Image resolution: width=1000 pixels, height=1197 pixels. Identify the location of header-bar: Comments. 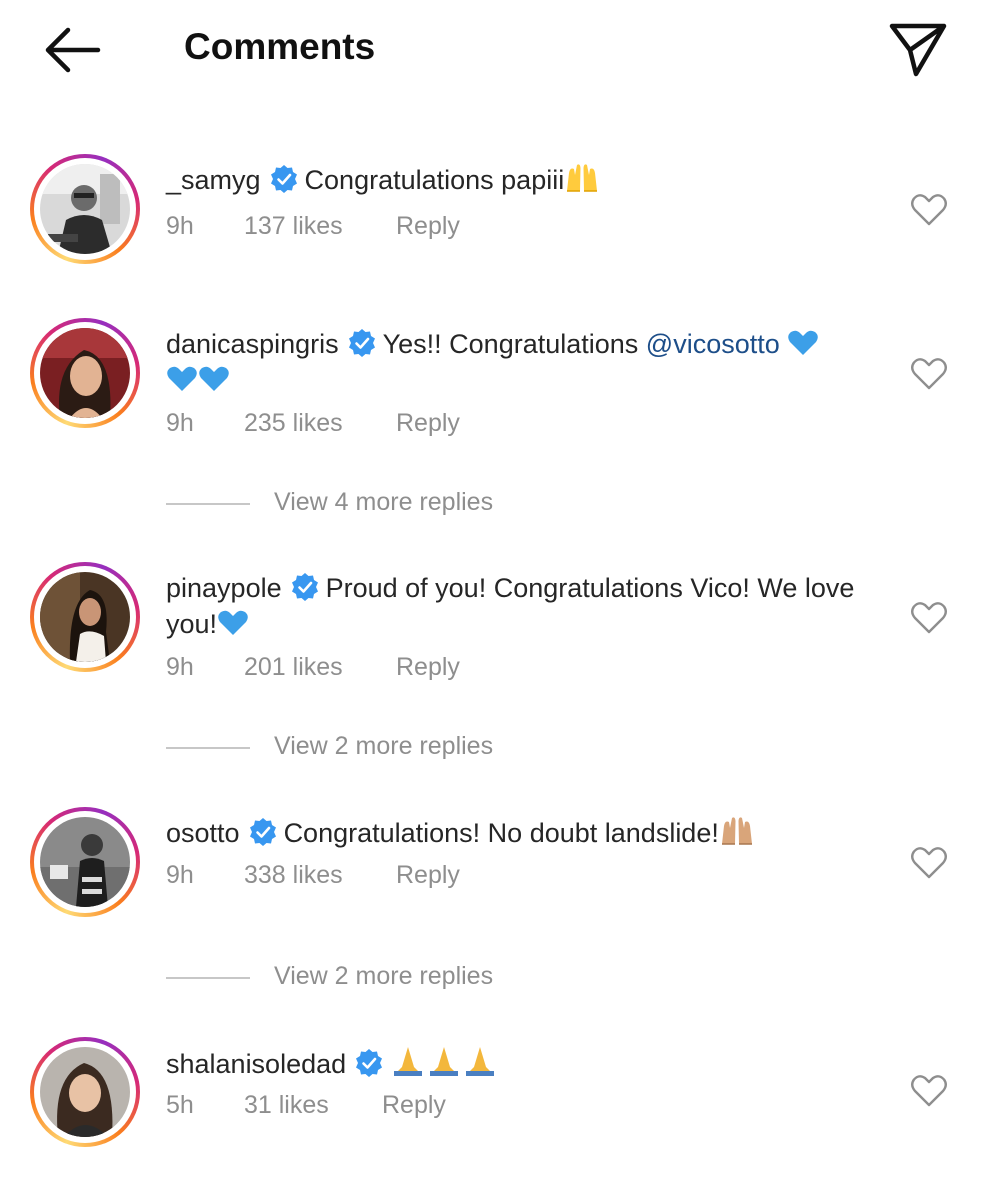
(500, 50).